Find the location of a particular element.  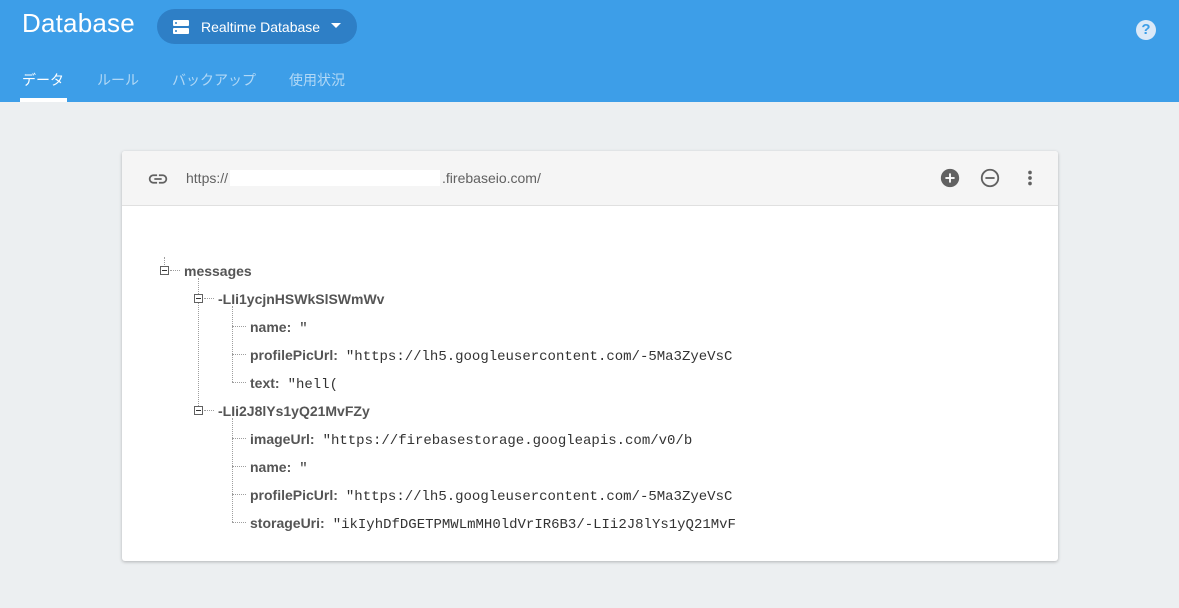

remove-circle-icon is located at coordinates (990, 178).